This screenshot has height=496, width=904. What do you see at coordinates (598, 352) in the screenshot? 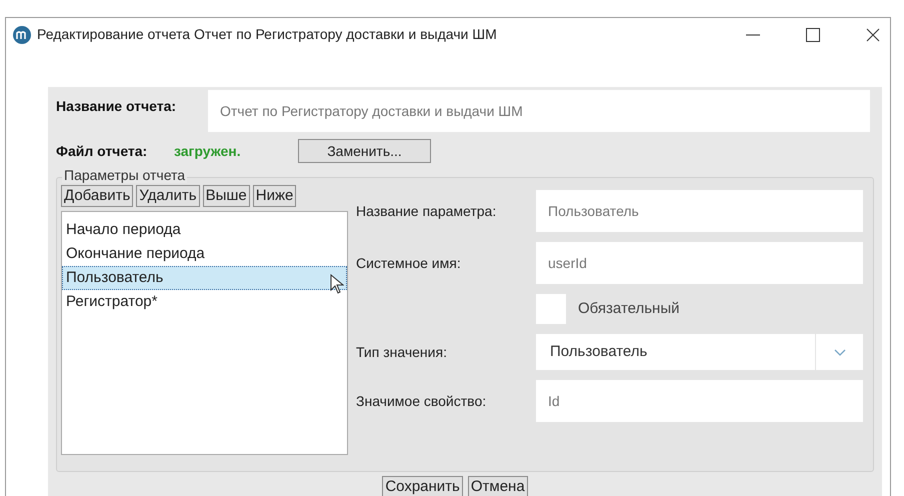
I see `dropdown-value: Пользователь` at bounding box center [598, 352].